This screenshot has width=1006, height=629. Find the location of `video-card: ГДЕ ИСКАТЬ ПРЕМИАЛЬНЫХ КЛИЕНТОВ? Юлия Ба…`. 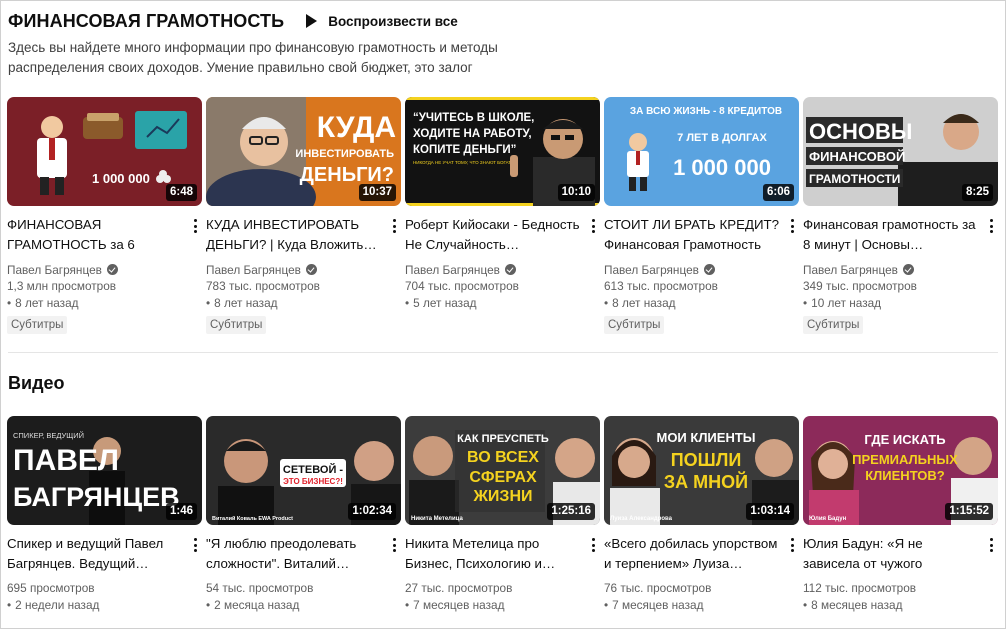

video-card: ГДЕ ИСКАТЬ ПРЕМИАЛЬНЫХ КЛИЕНТОВ? Юлия Ба… is located at coordinates (900, 515).